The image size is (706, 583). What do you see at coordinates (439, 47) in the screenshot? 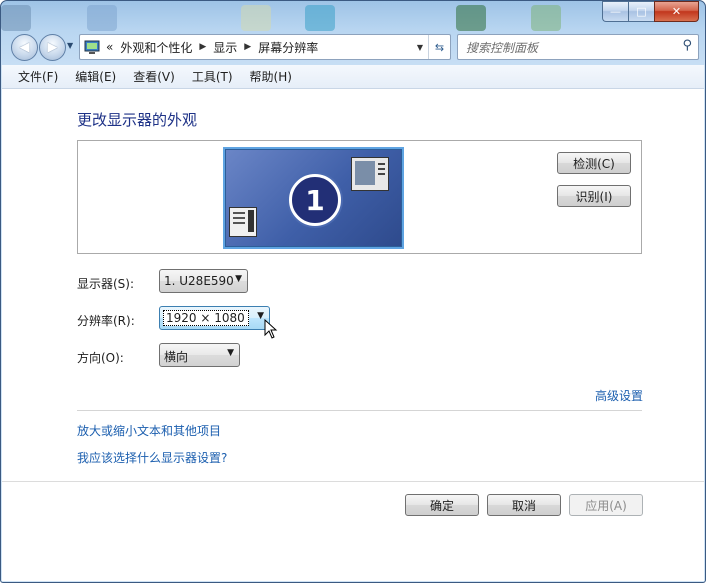
I see `refresh-icon: ⇆` at bounding box center [439, 47].